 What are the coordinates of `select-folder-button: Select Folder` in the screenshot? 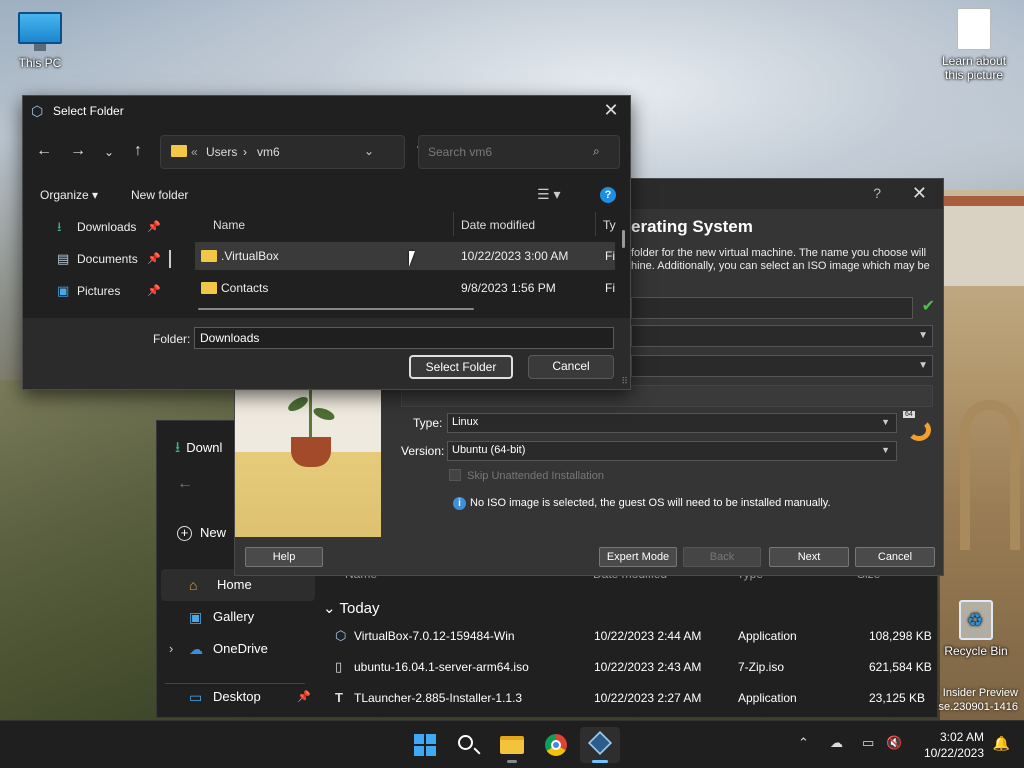 It's located at (461, 367).